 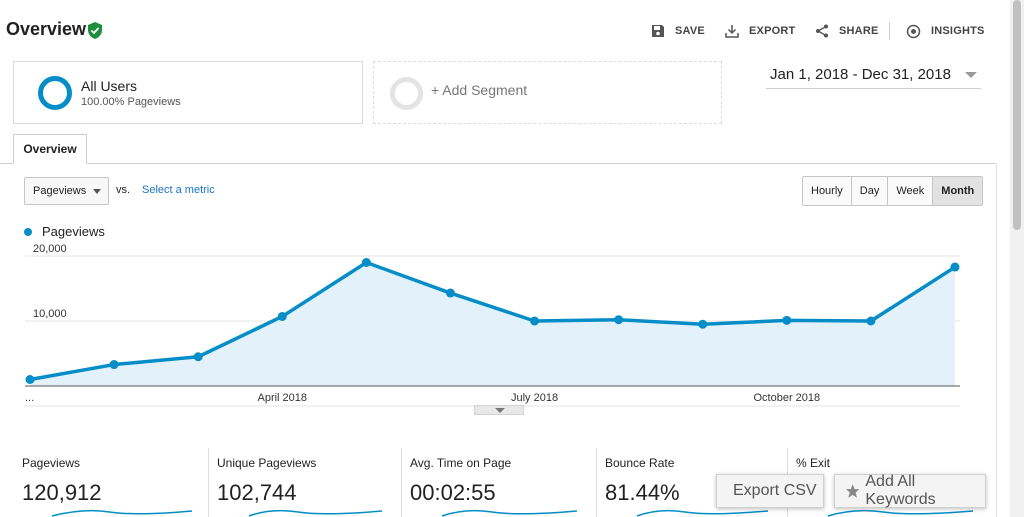 What do you see at coordinates (822, 31) in the screenshot?
I see `share-icon` at bounding box center [822, 31].